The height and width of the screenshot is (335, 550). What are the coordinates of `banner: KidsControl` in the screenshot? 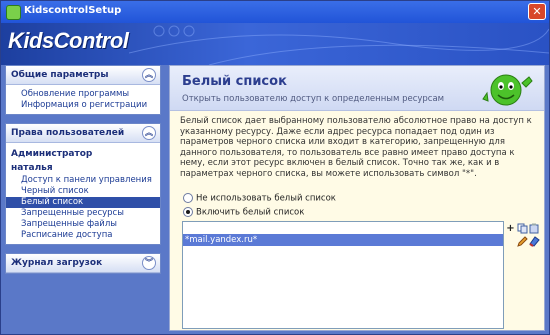 It's located at (275, 44).